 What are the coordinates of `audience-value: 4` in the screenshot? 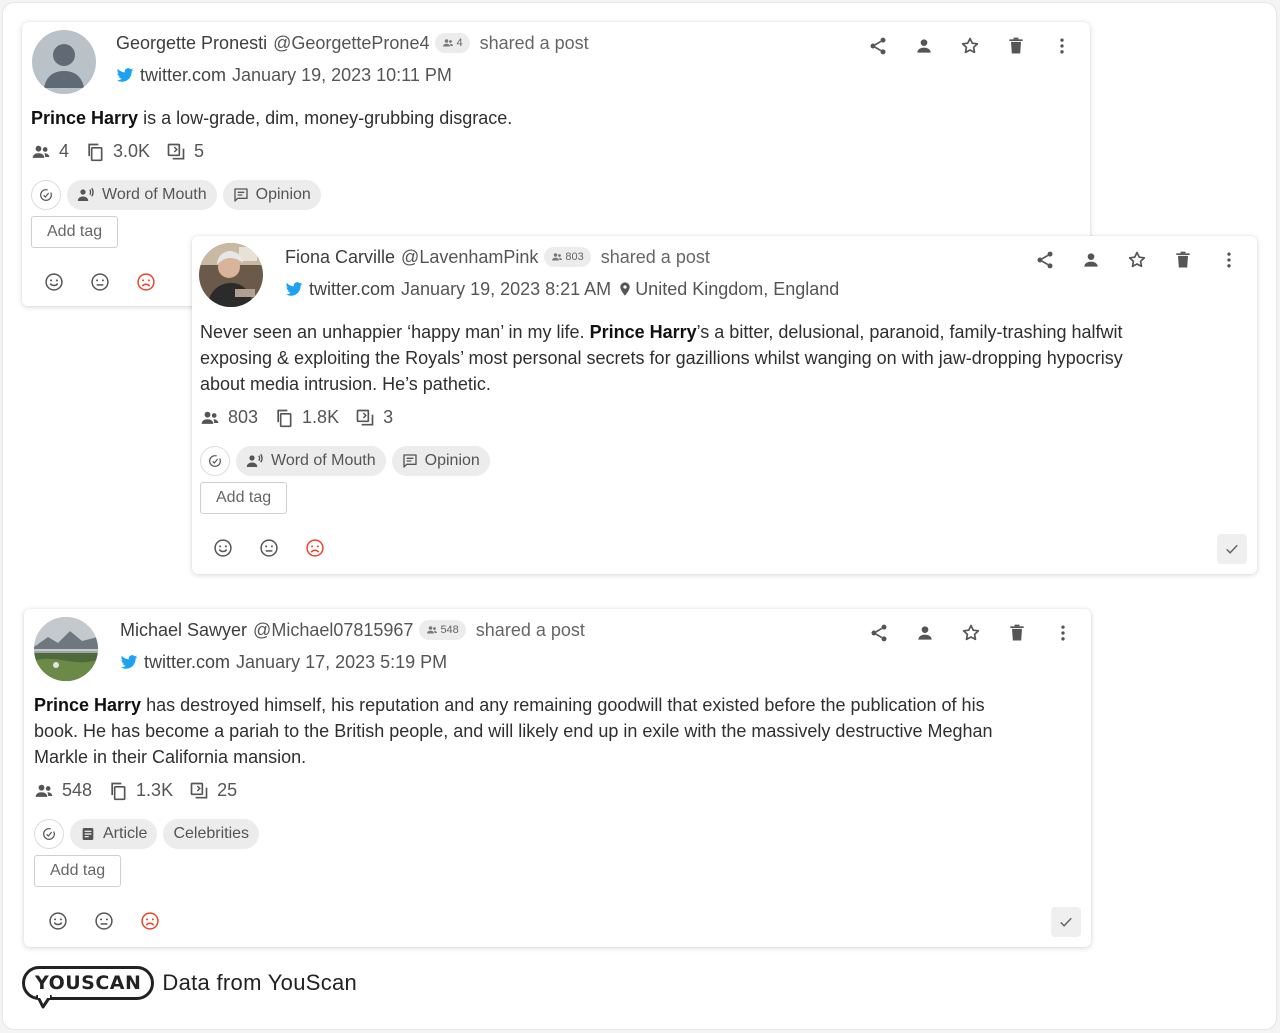 It's located at (64, 151).